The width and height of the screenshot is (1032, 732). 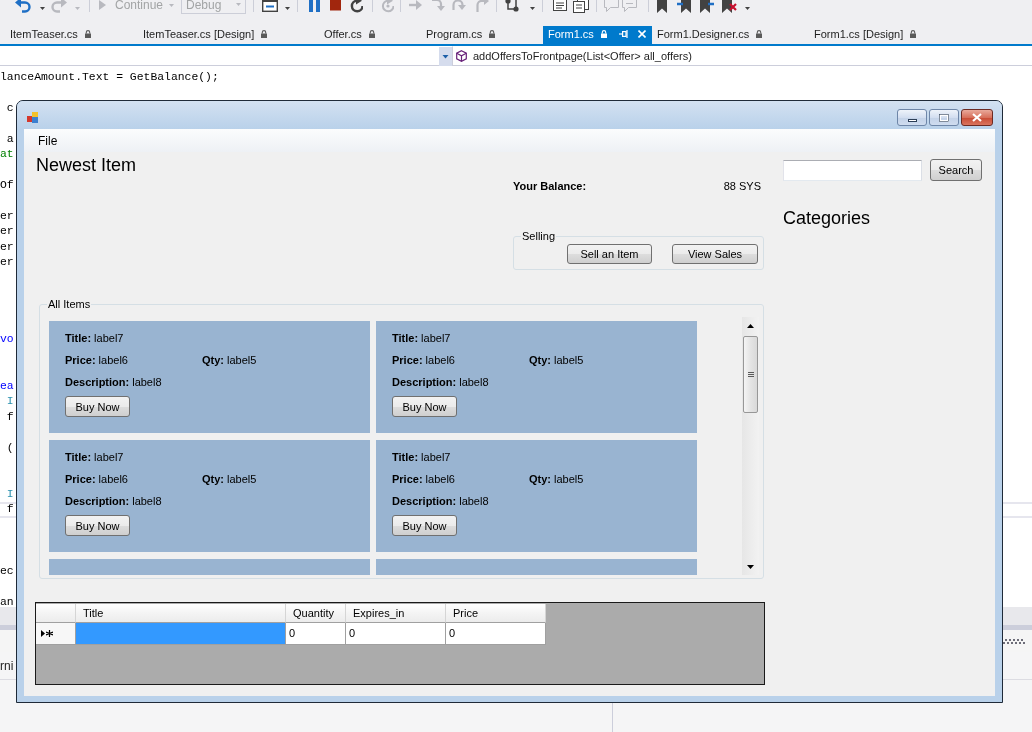 What do you see at coordinates (356, 6) in the screenshot?
I see `restart-icon` at bounding box center [356, 6].